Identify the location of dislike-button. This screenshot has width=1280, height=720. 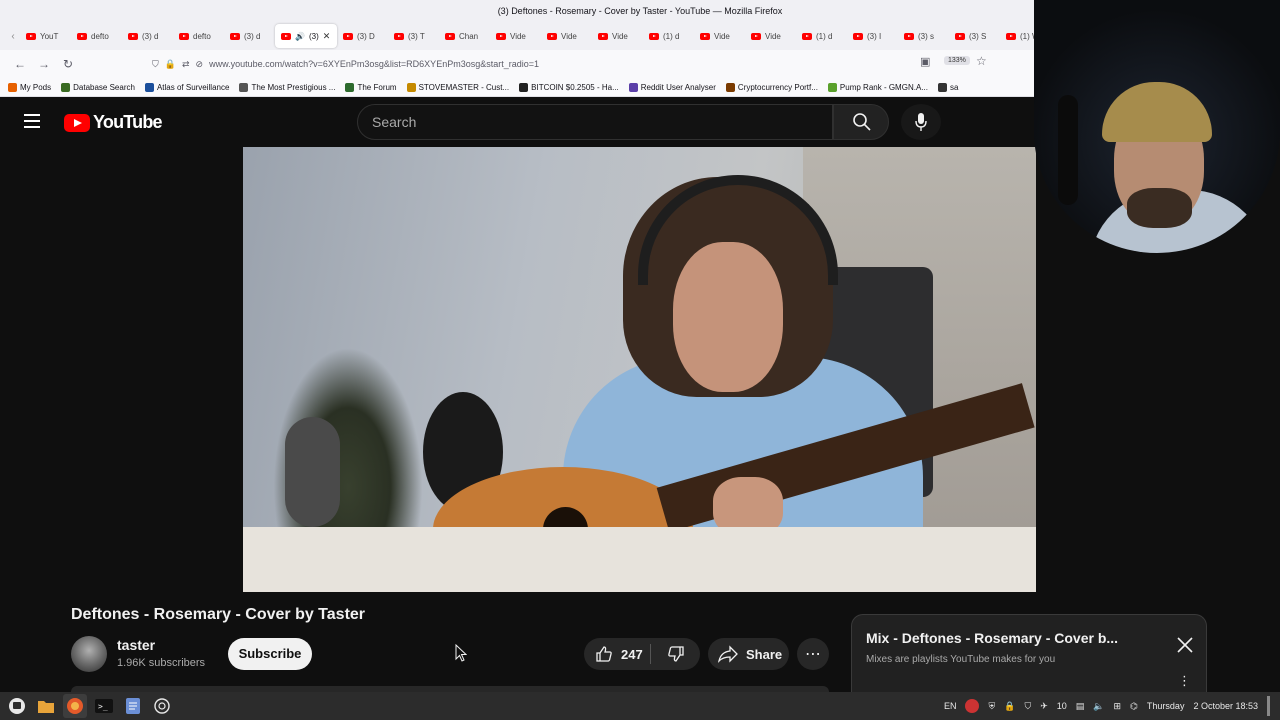
(675, 654).